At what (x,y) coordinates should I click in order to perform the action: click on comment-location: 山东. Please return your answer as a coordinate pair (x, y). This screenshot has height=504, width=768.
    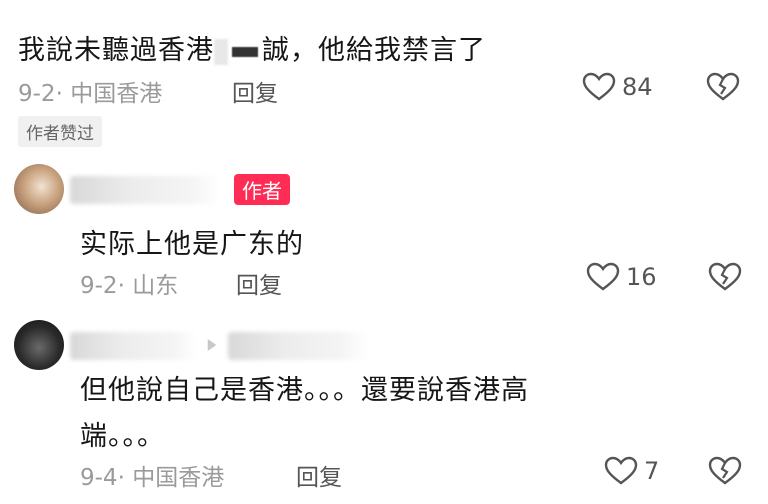
    Looking at the image, I should click on (155, 286).